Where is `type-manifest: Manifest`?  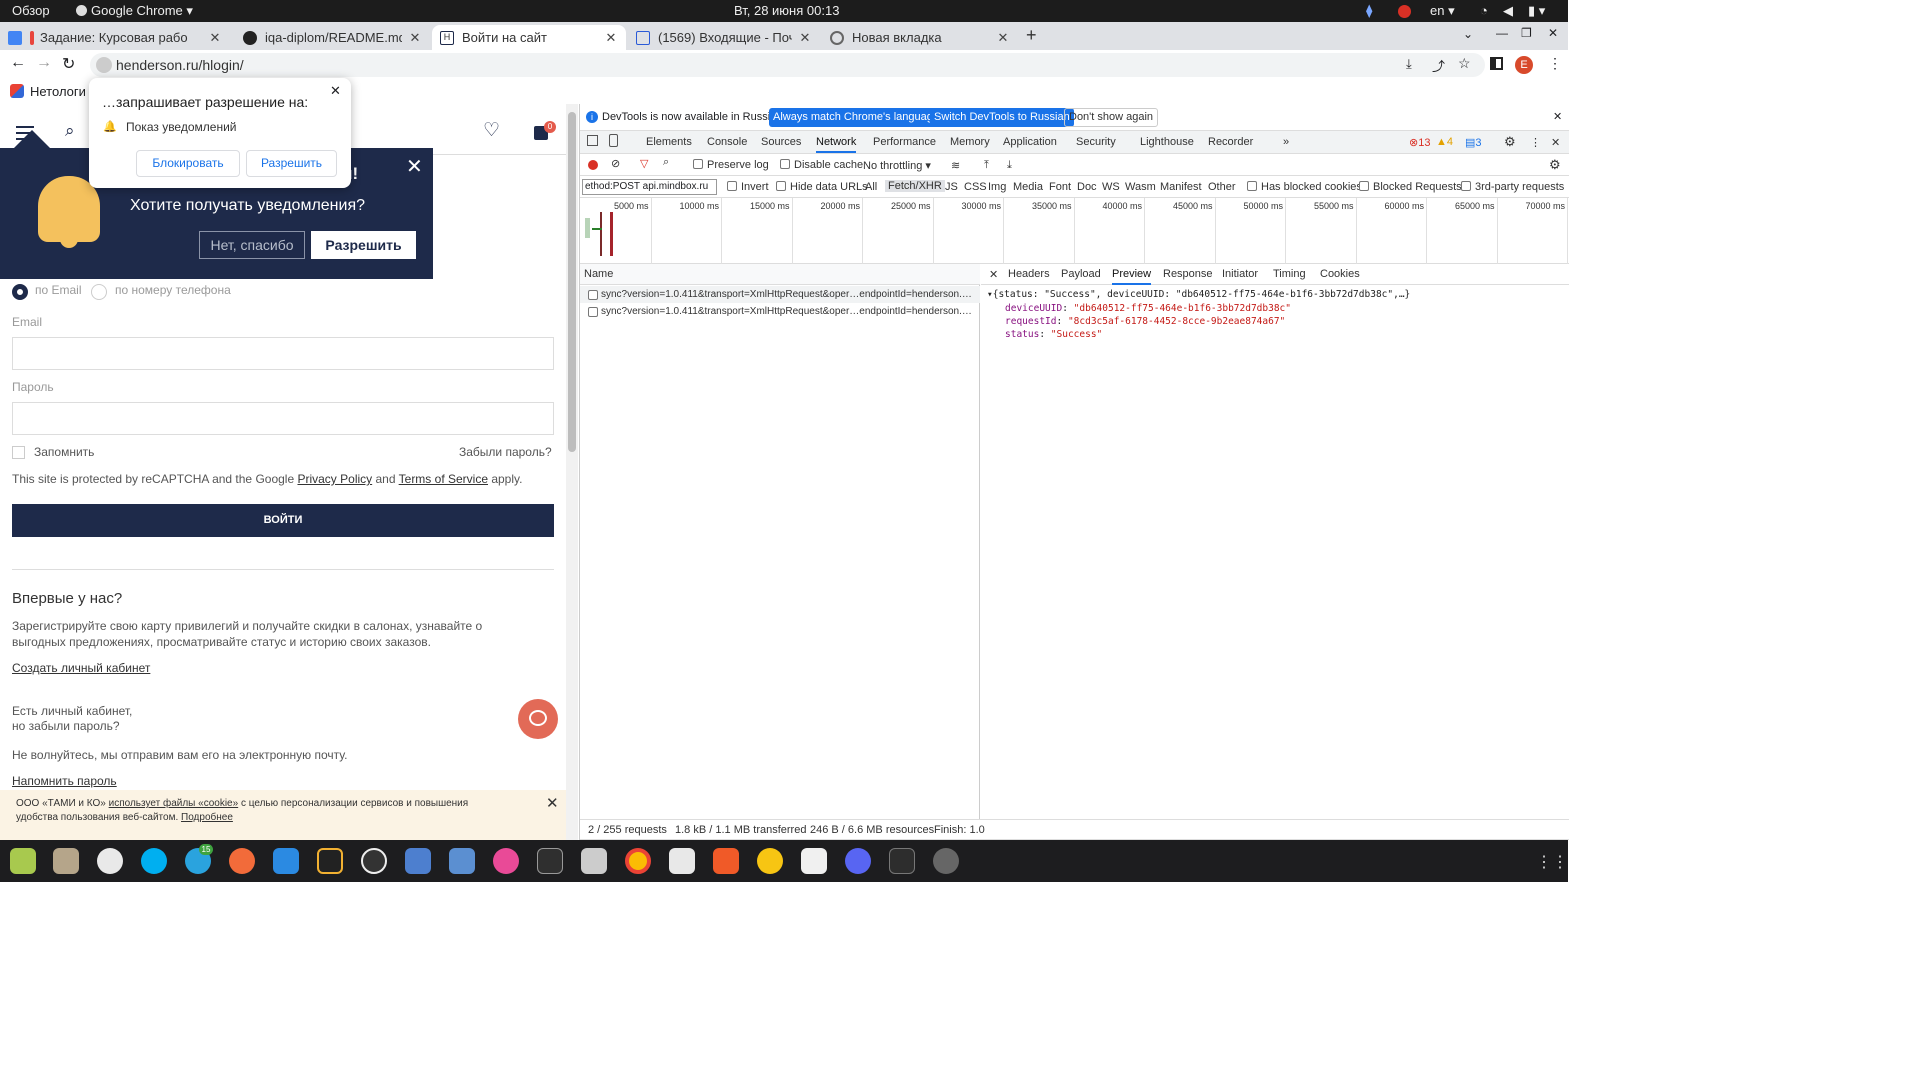
type-manifest: Manifest is located at coordinates (1181, 187).